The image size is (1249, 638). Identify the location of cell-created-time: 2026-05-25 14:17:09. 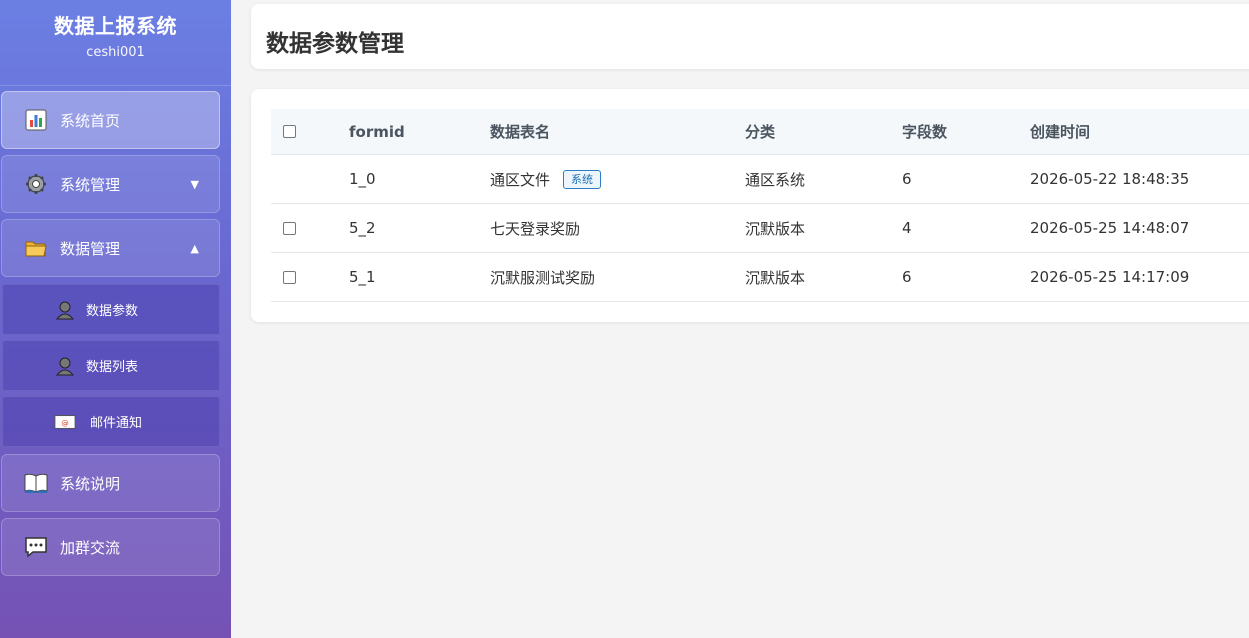
(1110, 277).